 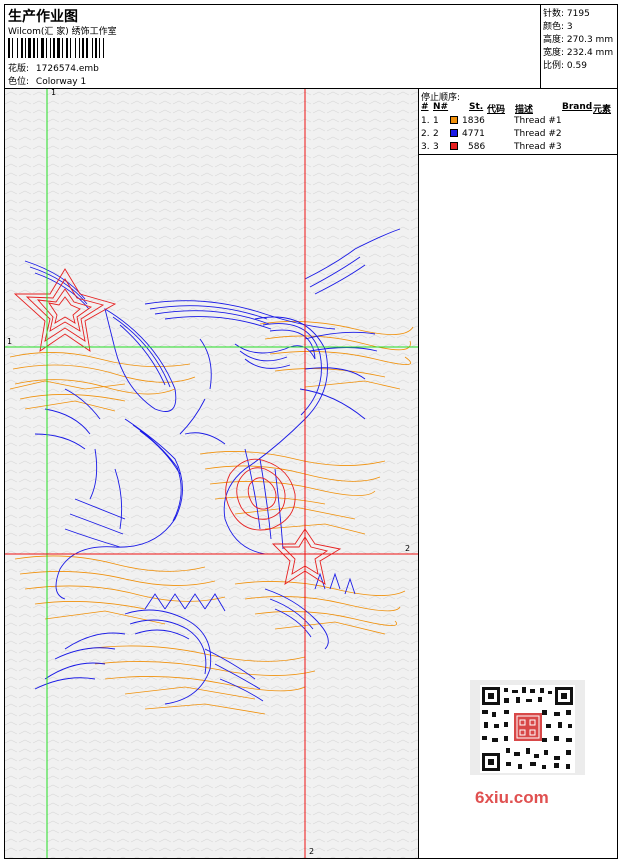 I want to click on row-needle: 1, so click(x=436, y=121).